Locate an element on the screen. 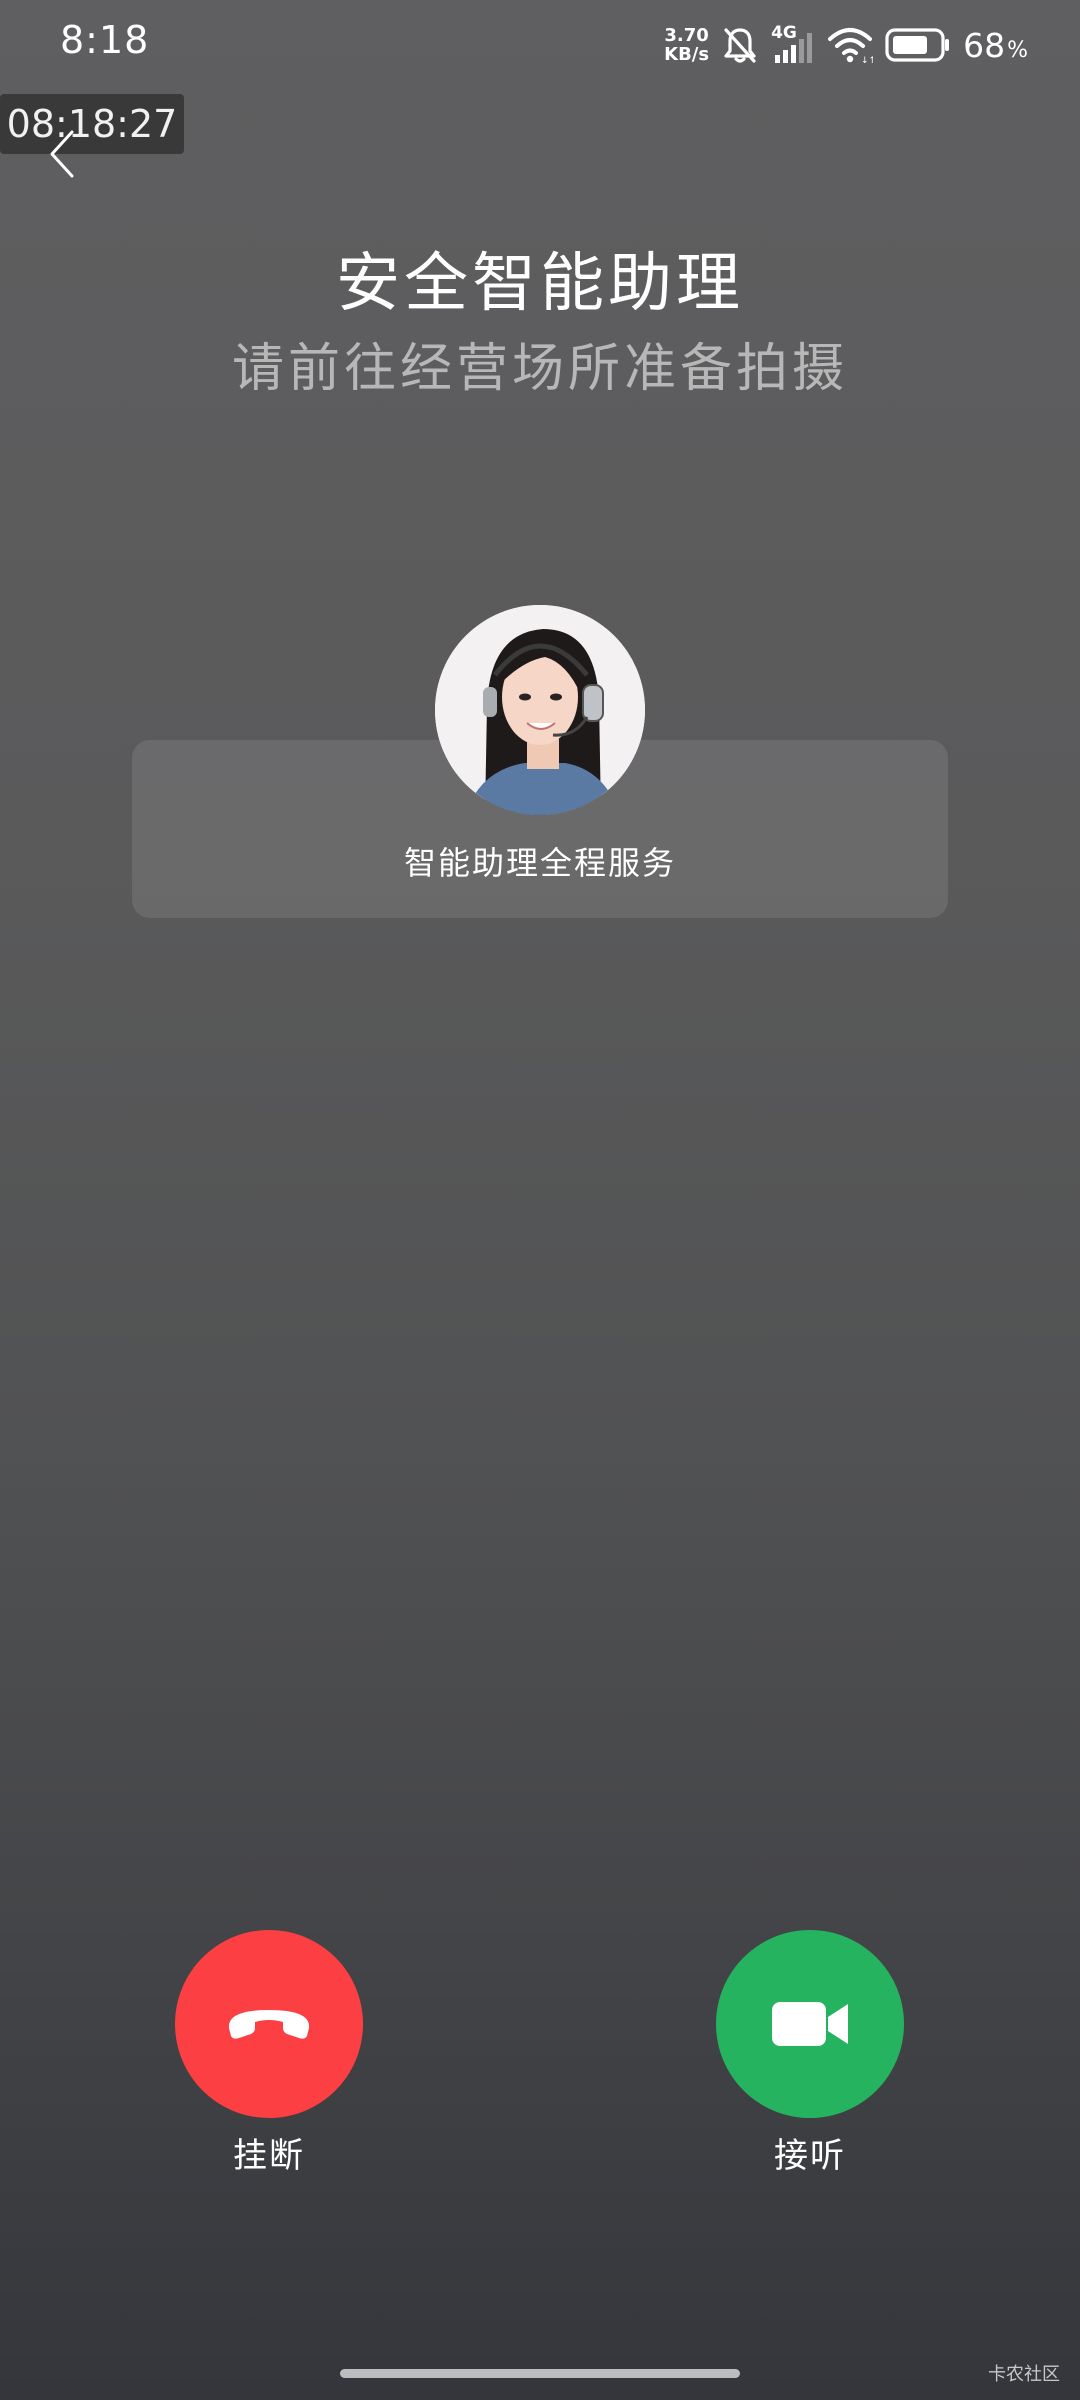  watermark: 卡农社区 is located at coordinates (1024, 2374).